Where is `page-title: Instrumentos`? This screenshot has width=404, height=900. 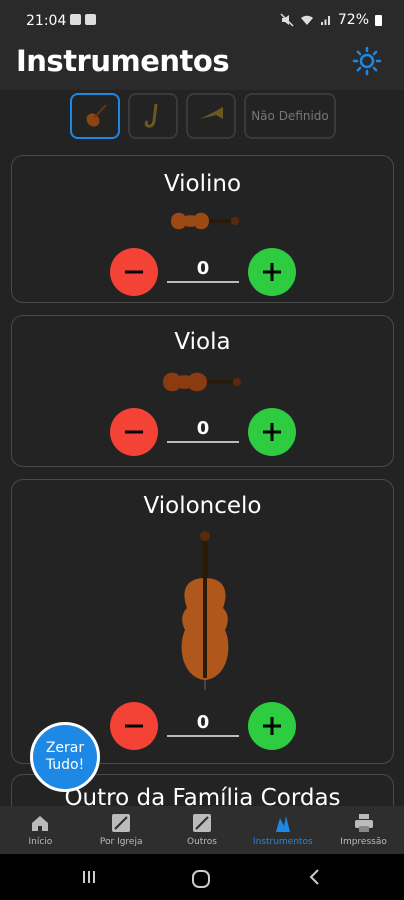
page-title: Instrumentos is located at coordinates (123, 61).